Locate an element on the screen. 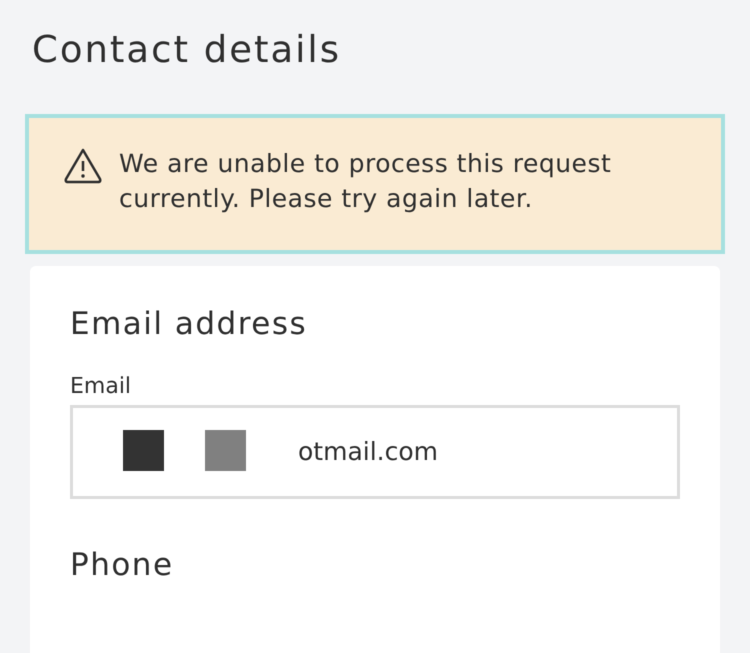  section-heading: Phone is located at coordinates (122, 565).